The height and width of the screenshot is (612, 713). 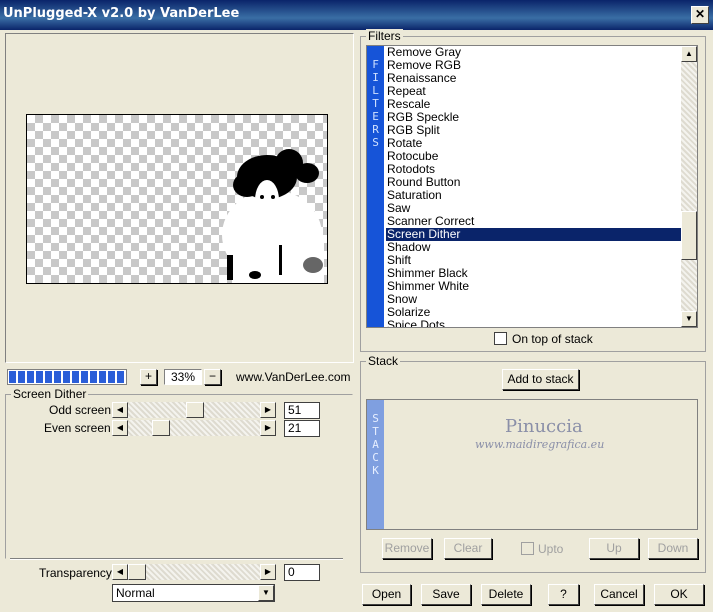 I want to click on on-top-of-stack-label: On top of stack, so click(x=552, y=339).